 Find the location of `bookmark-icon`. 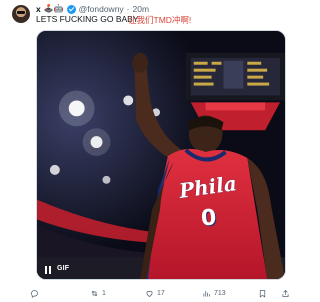

bookmark-icon is located at coordinates (262, 293).